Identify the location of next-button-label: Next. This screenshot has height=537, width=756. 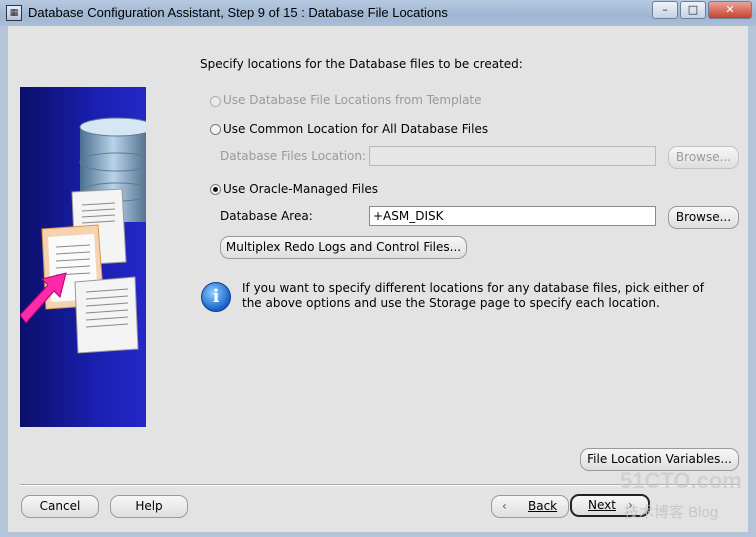
(602, 505).